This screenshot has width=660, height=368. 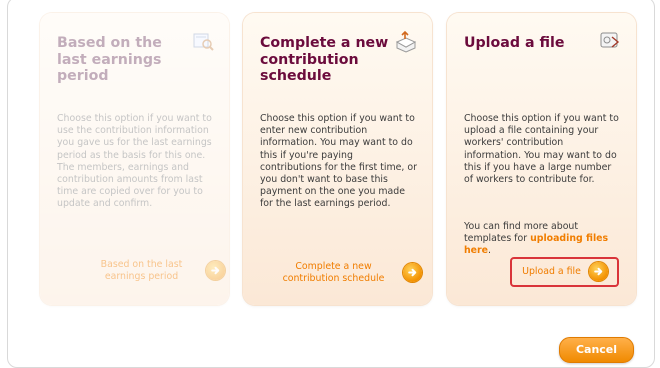 What do you see at coordinates (141, 270) in the screenshot?
I see `action-label: Based on the last earnings period` at bounding box center [141, 270].